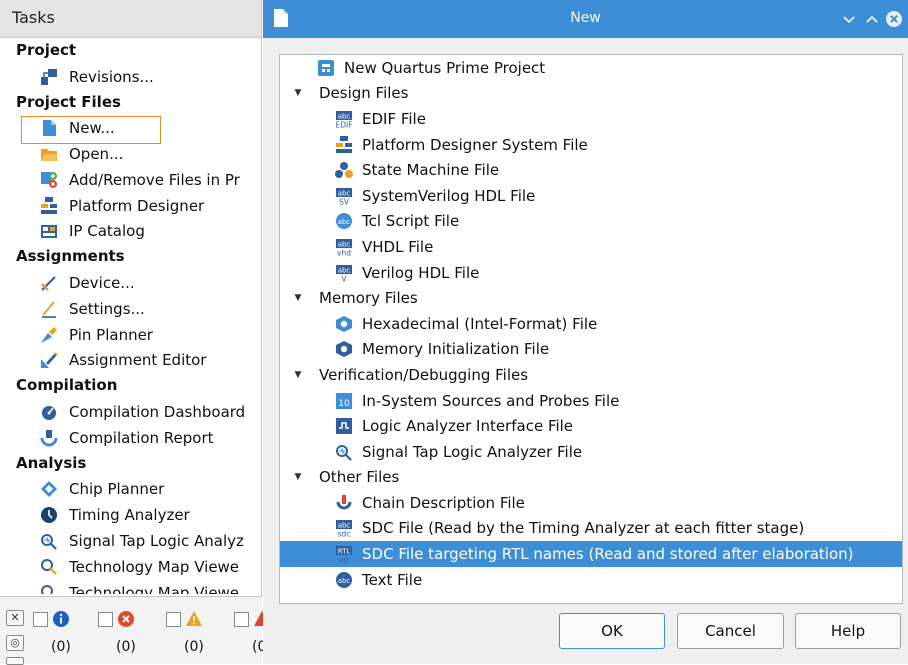  What do you see at coordinates (51, 619) in the screenshot?
I see `message-filter-info` at bounding box center [51, 619].